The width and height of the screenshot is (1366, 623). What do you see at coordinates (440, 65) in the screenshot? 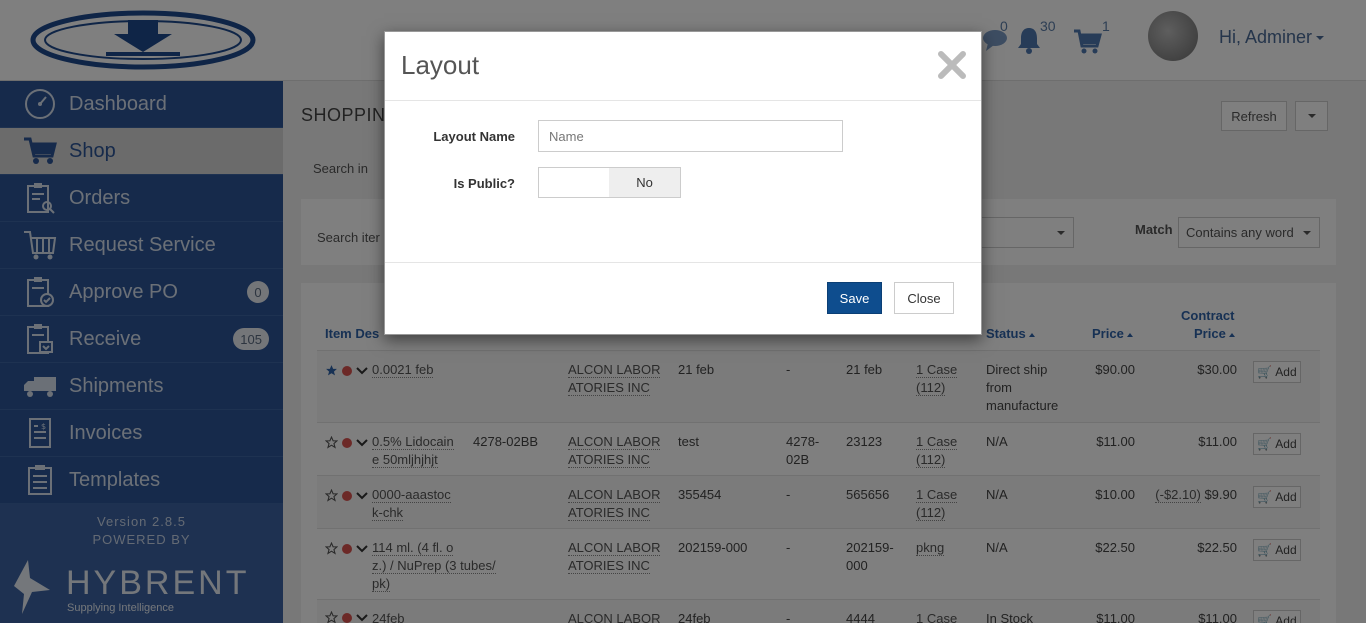
I see `modal-title: Layout` at bounding box center [440, 65].